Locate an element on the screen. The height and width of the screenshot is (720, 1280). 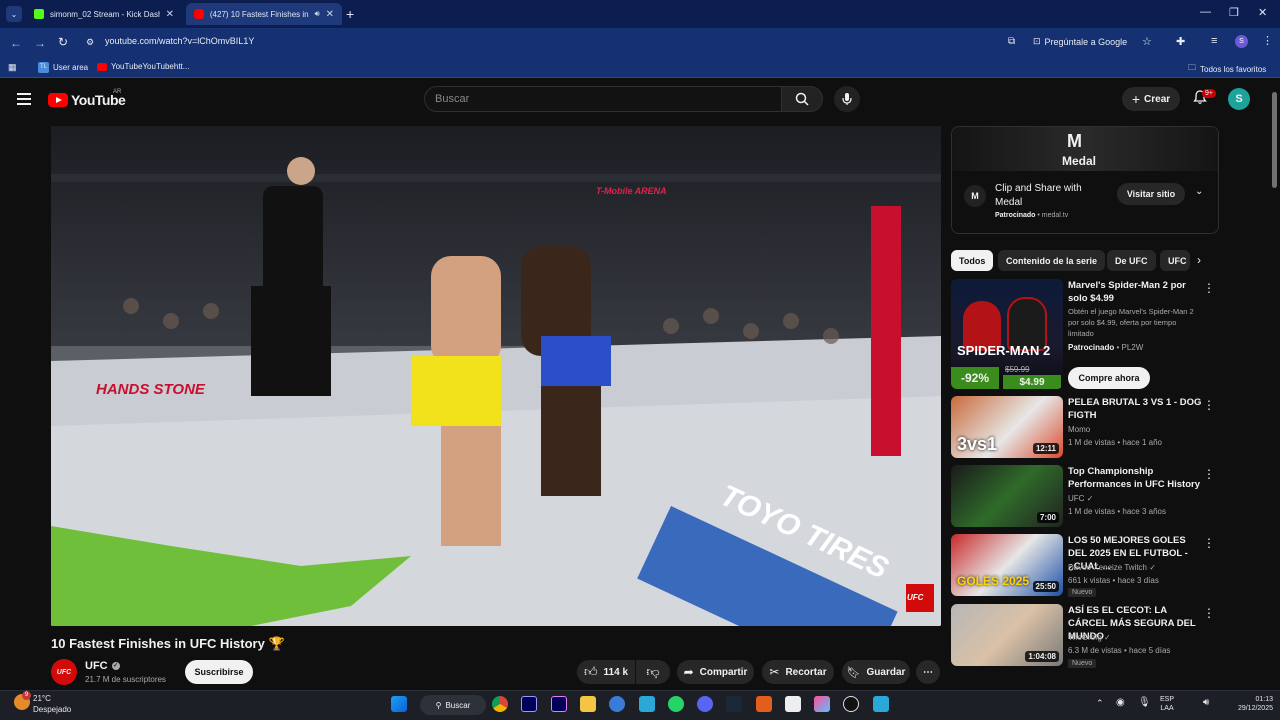
ad-thumbnail-title: SPIDER-MAN 2 is located at coordinates (1004, 350).